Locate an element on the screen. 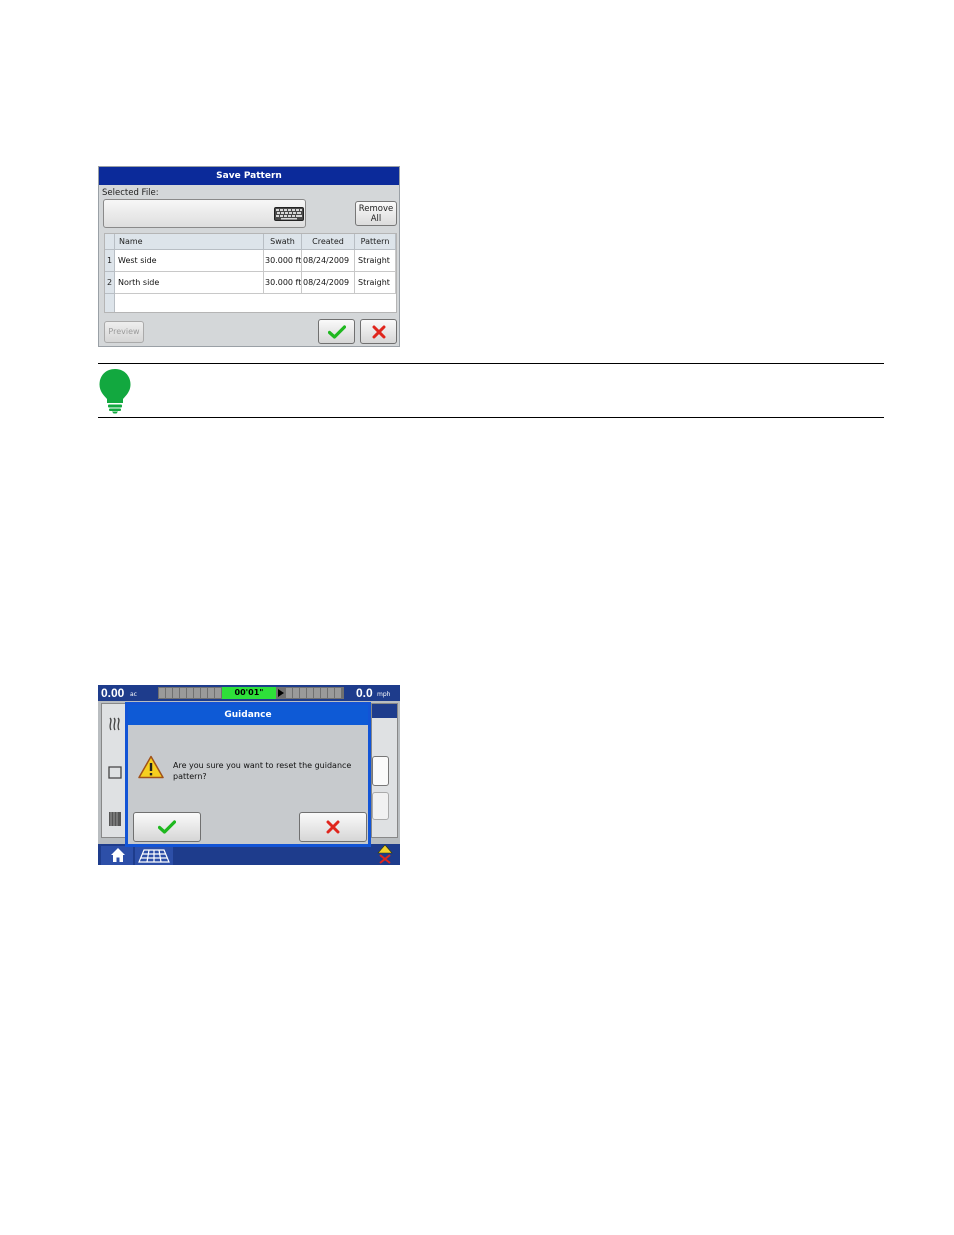 The width and height of the screenshot is (954, 1235). remove-all-button: Remove All is located at coordinates (376, 213).